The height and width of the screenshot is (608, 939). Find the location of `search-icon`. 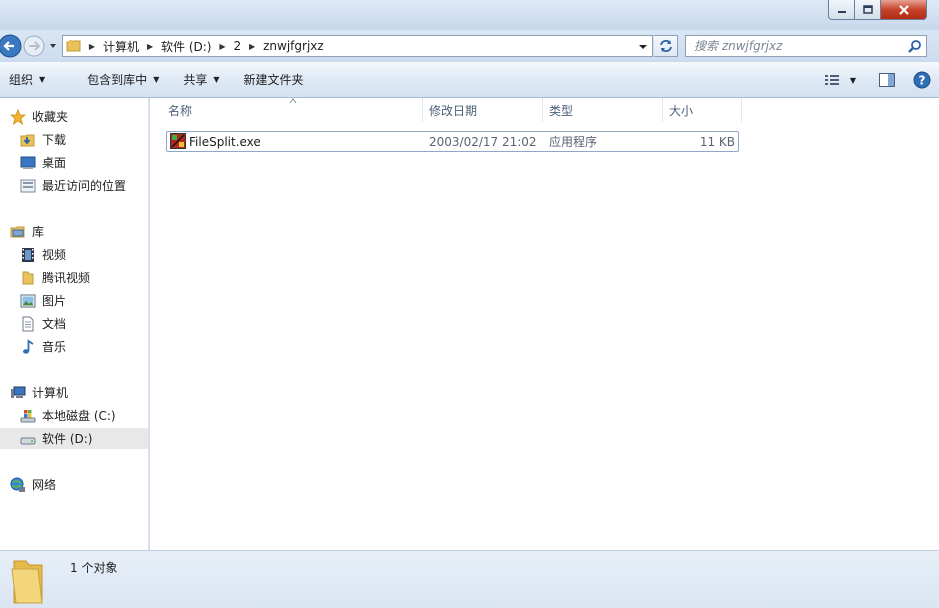

search-icon is located at coordinates (914, 46).